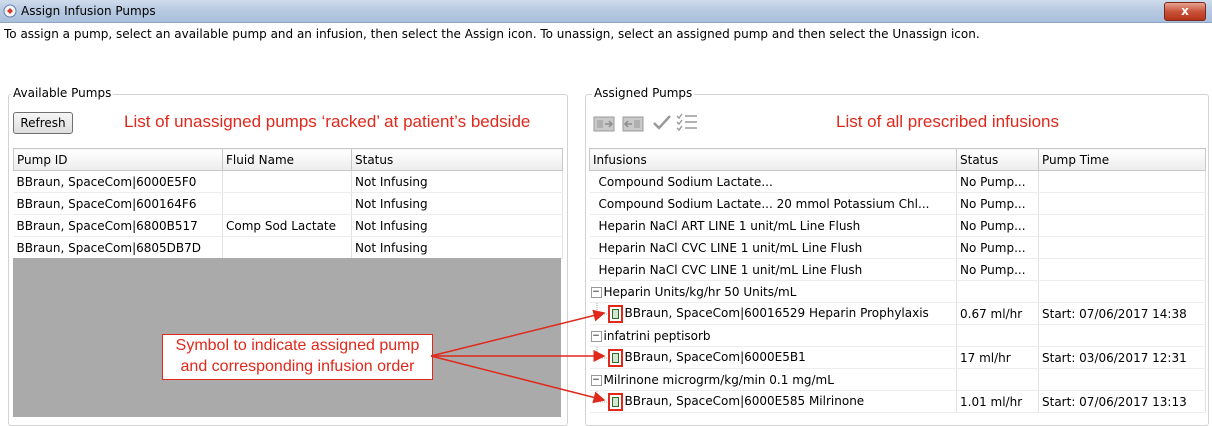 The image size is (1212, 426). What do you see at coordinates (948, 121) in the screenshot?
I see `assigned-annotation: List of all prescribed infusions` at bounding box center [948, 121].